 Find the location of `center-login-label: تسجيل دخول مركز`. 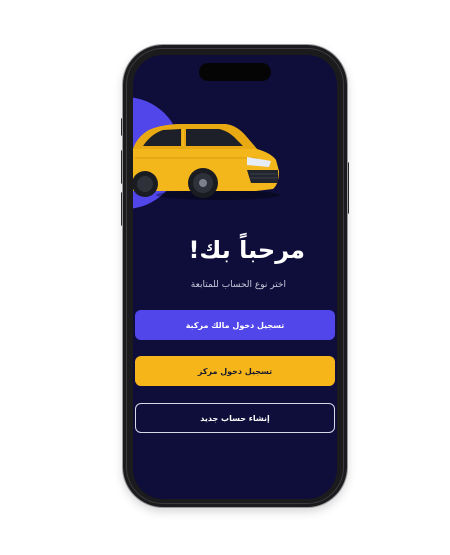

center-login-label: تسجيل دخول مركز is located at coordinates (235, 371).